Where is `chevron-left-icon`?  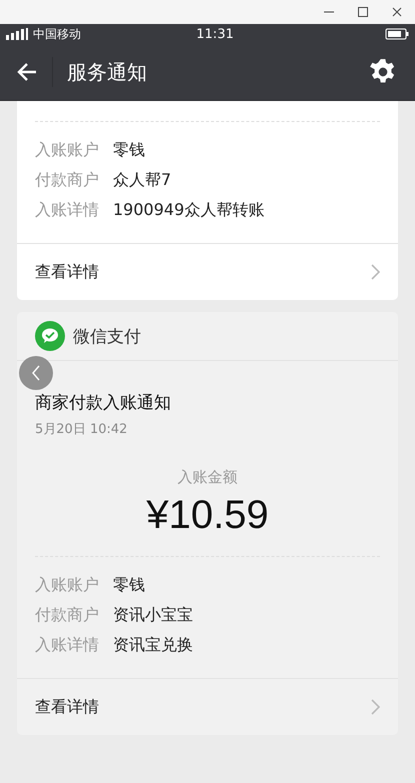 chevron-left-icon is located at coordinates (36, 373).